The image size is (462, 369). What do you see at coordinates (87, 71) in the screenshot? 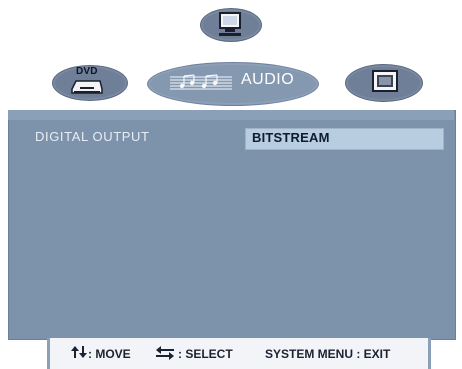
I see `dvd-tab-label: DVD` at bounding box center [87, 71].